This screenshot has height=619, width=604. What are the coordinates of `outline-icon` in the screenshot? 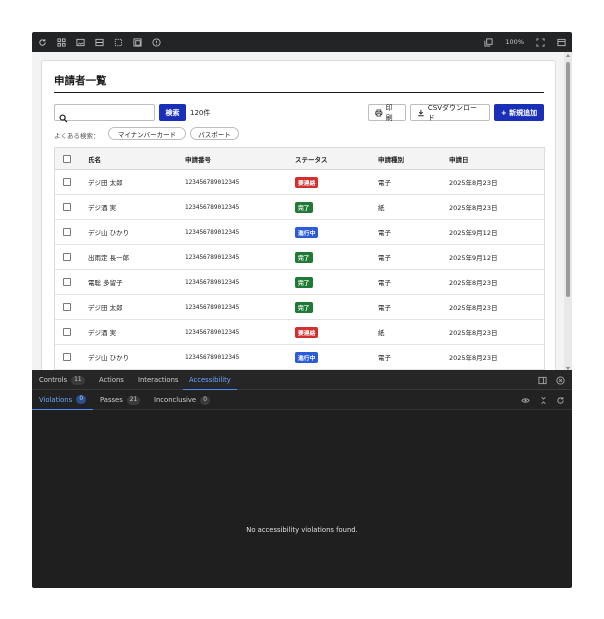 It's located at (137, 42).